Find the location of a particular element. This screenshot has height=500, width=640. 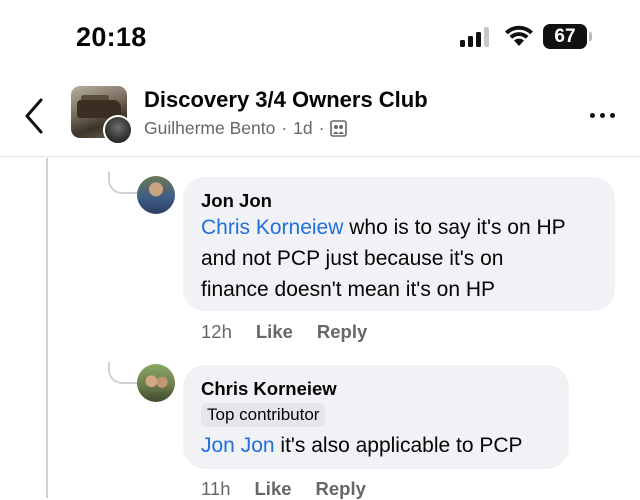

comment-line: it's also applicable to PCP is located at coordinates (398, 445).